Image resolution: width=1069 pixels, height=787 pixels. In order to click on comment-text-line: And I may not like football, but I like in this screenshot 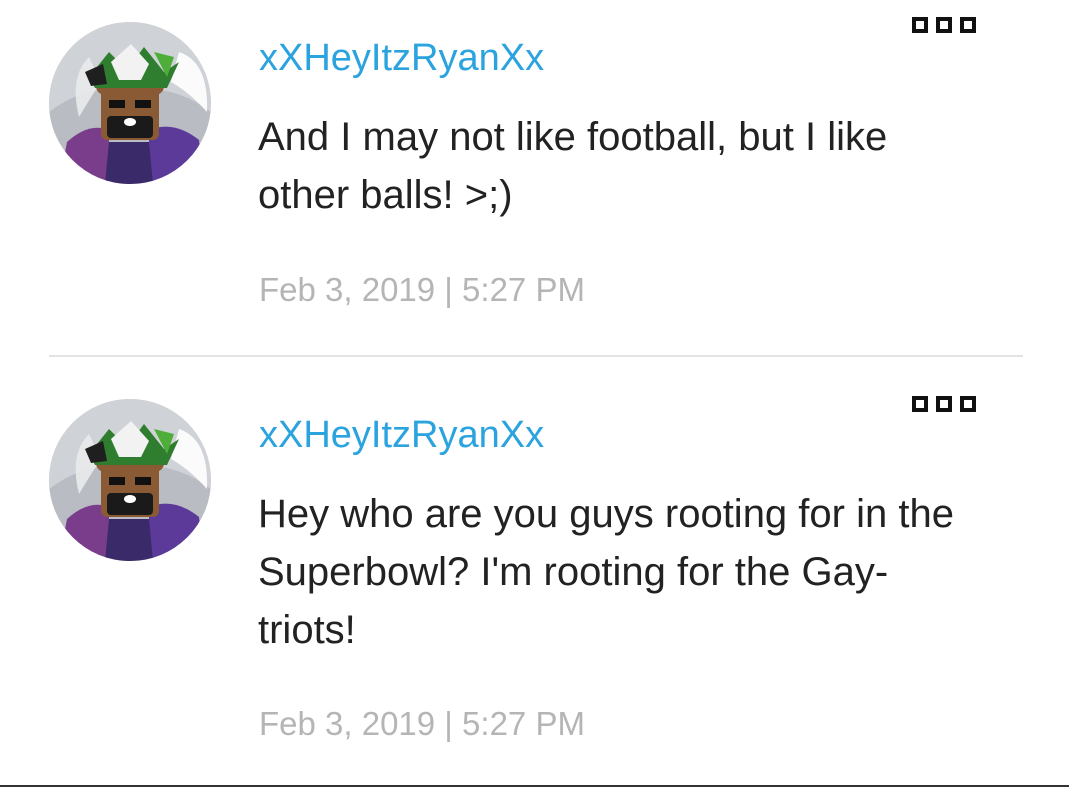, I will do `click(573, 137)`.